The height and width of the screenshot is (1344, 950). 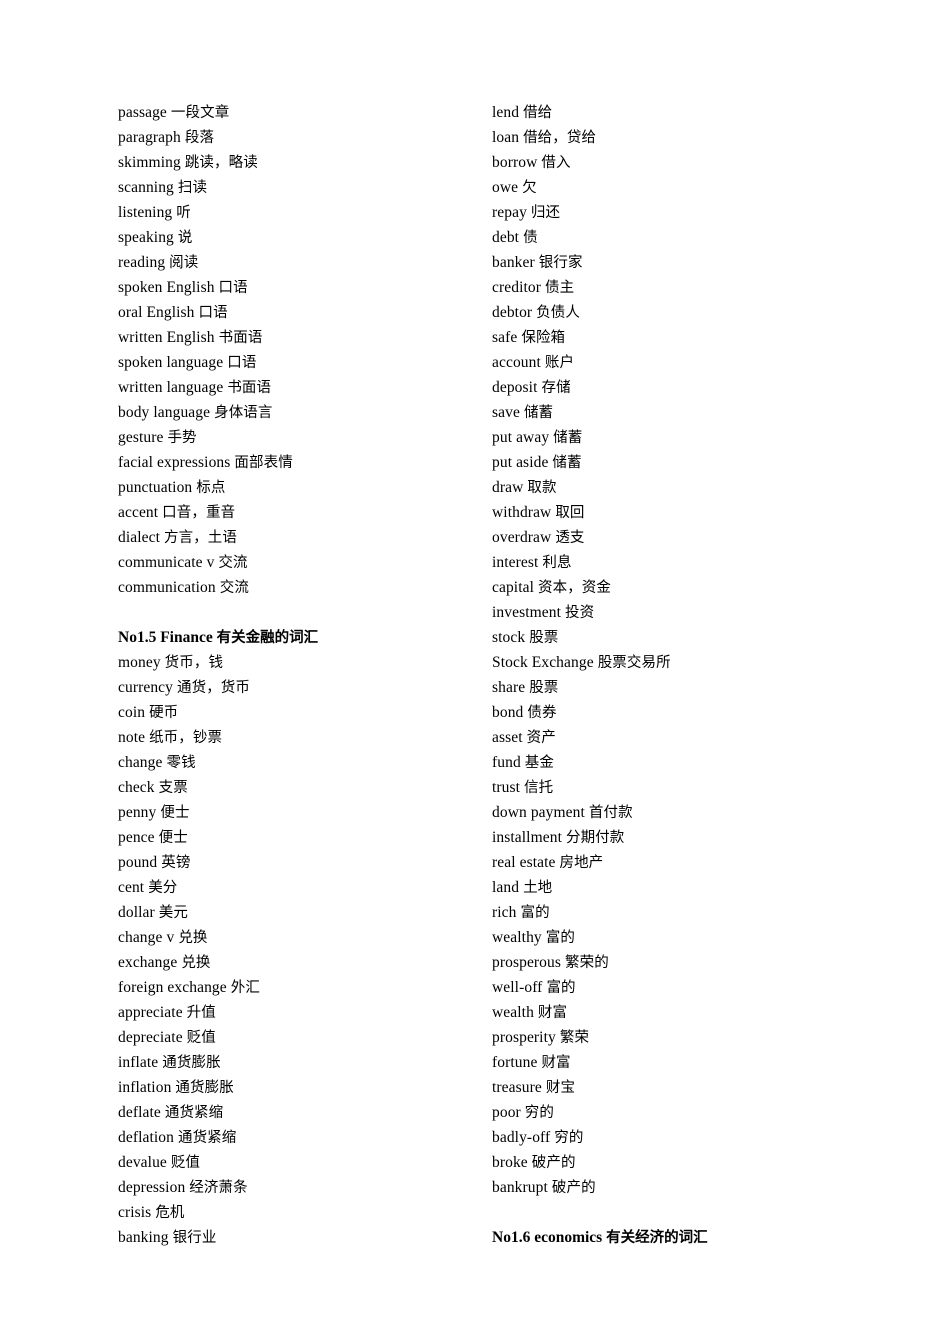 I want to click on vocabulary-entry: land 土地, so click(x=534, y=887).